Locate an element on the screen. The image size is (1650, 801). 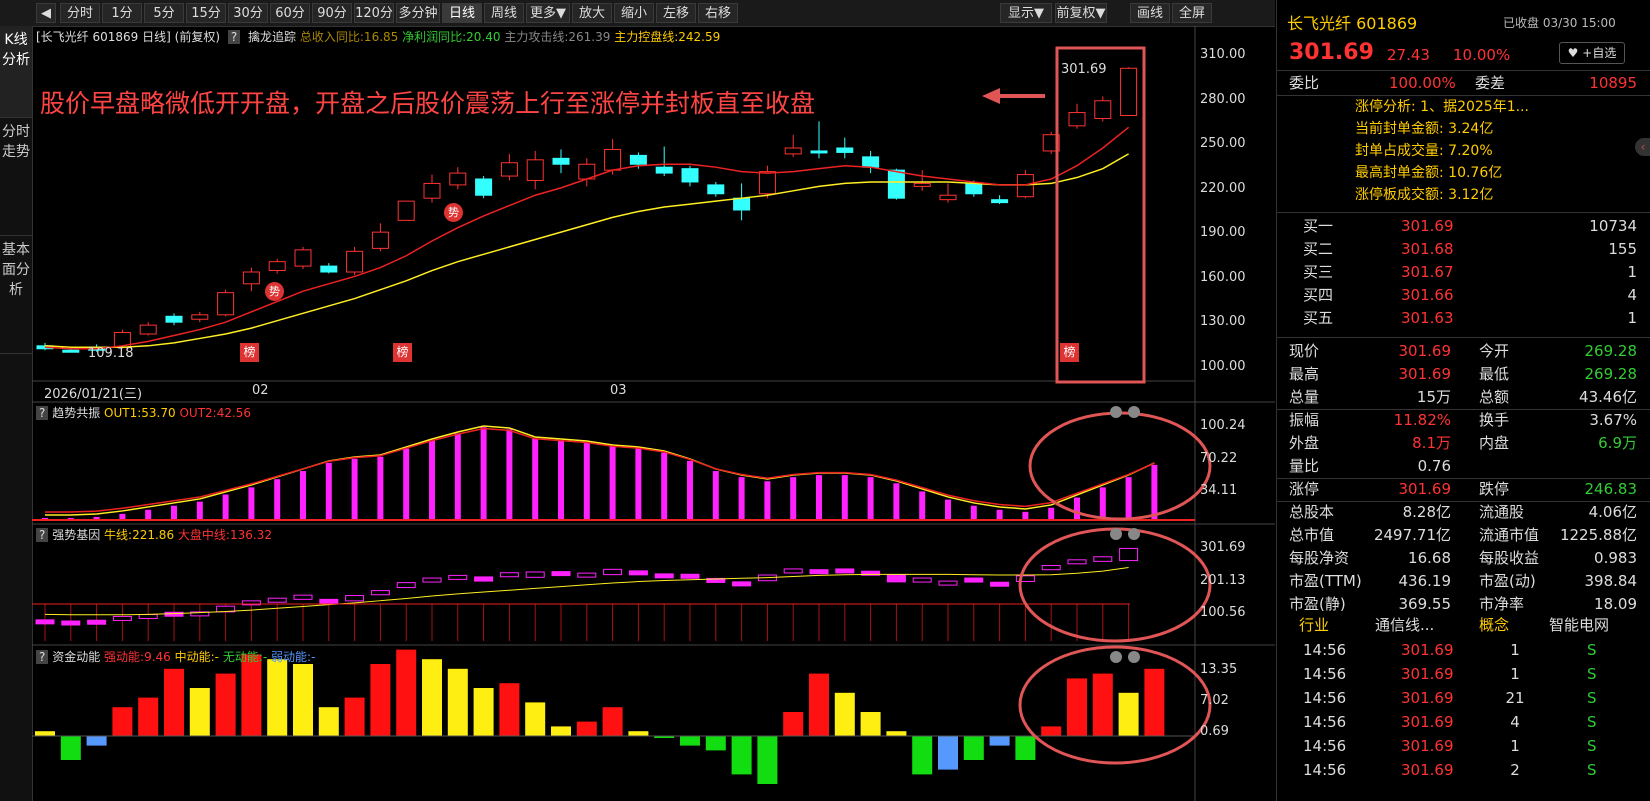
price-axis-label: 130.00 is located at coordinates (1223, 321).